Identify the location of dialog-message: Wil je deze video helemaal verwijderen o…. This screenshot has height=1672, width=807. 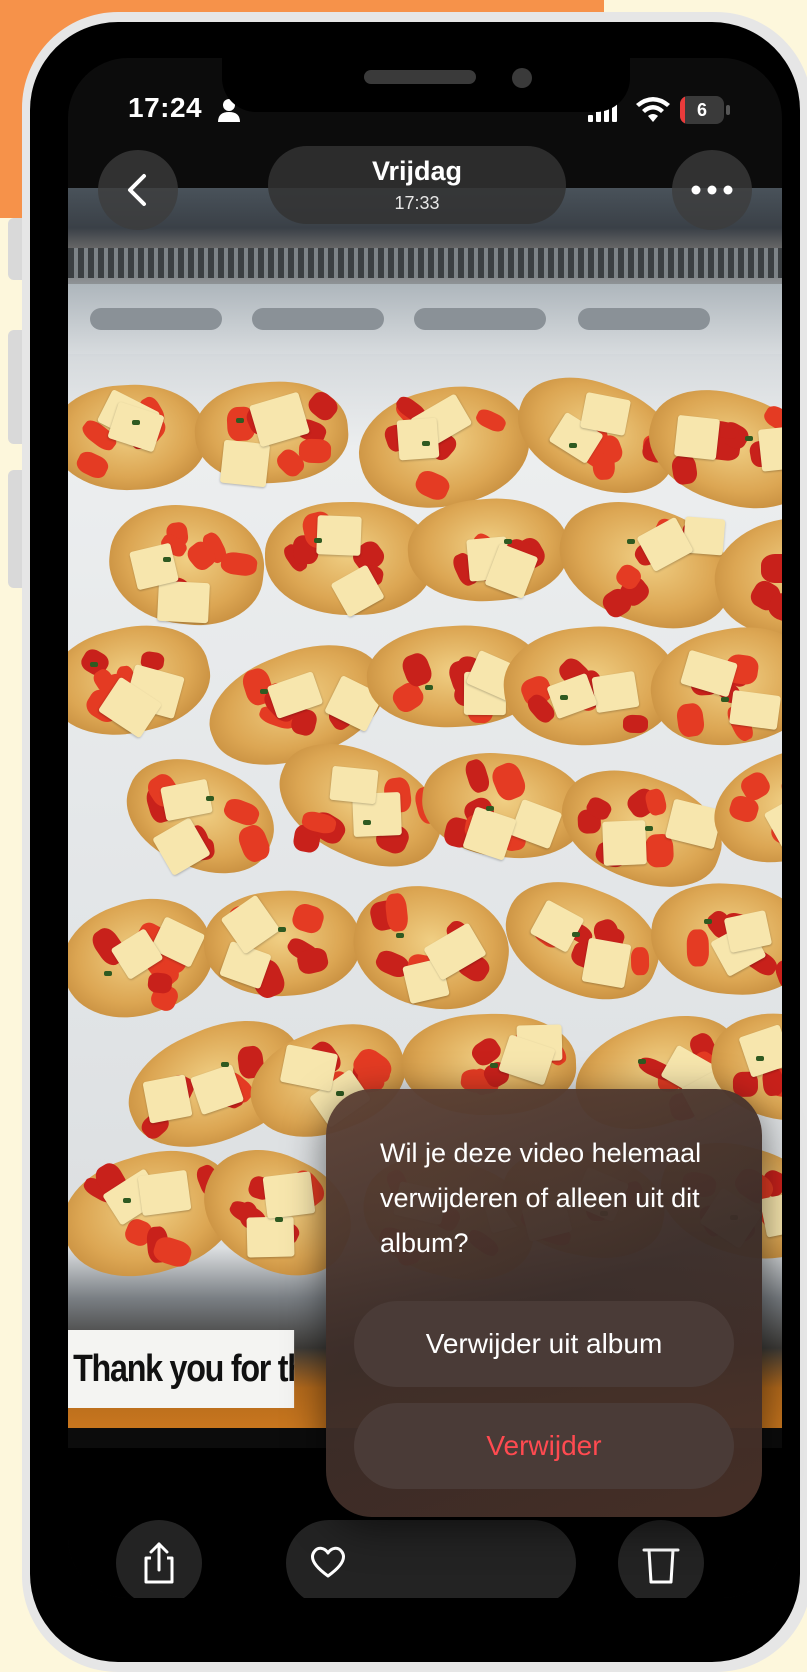
(541, 1198).